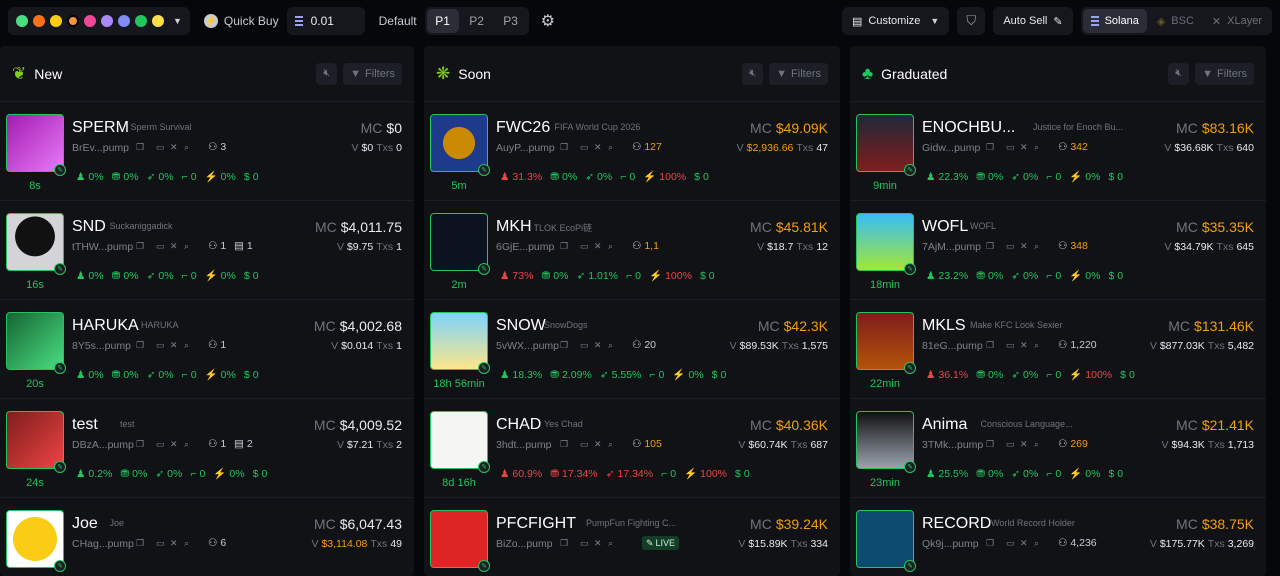  Describe the element at coordinates (103, 445) in the screenshot. I see `token-address: DBzA...pump` at that location.